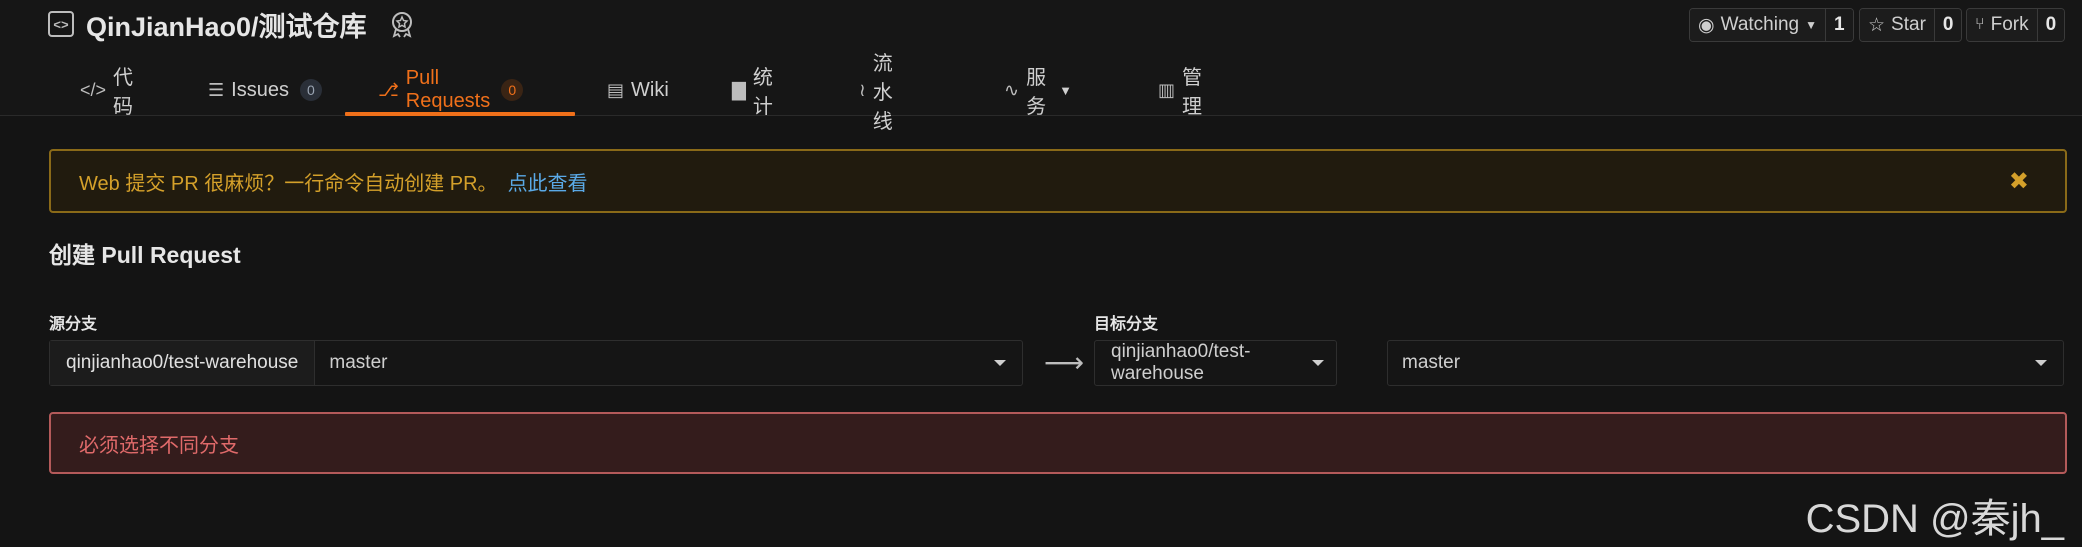 The width and height of the screenshot is (2082, 547). I want to click on tab-code: </> 代码, so click(106, 91).